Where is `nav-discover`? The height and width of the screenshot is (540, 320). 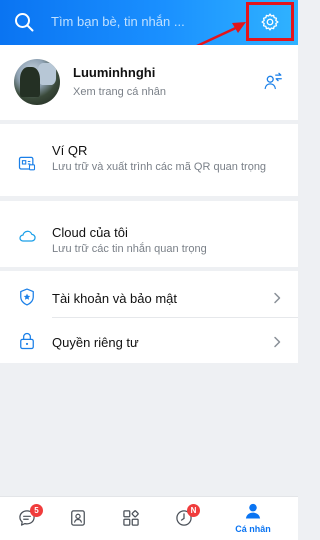
nav-discover is located at coordinates (131, 518).